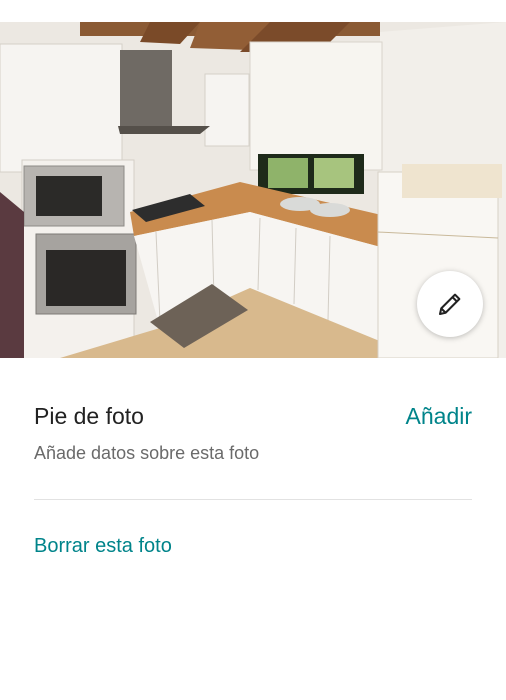 This screenshot has width=506, height=700. I want to click on edit-photo-button, so click(450, 304).